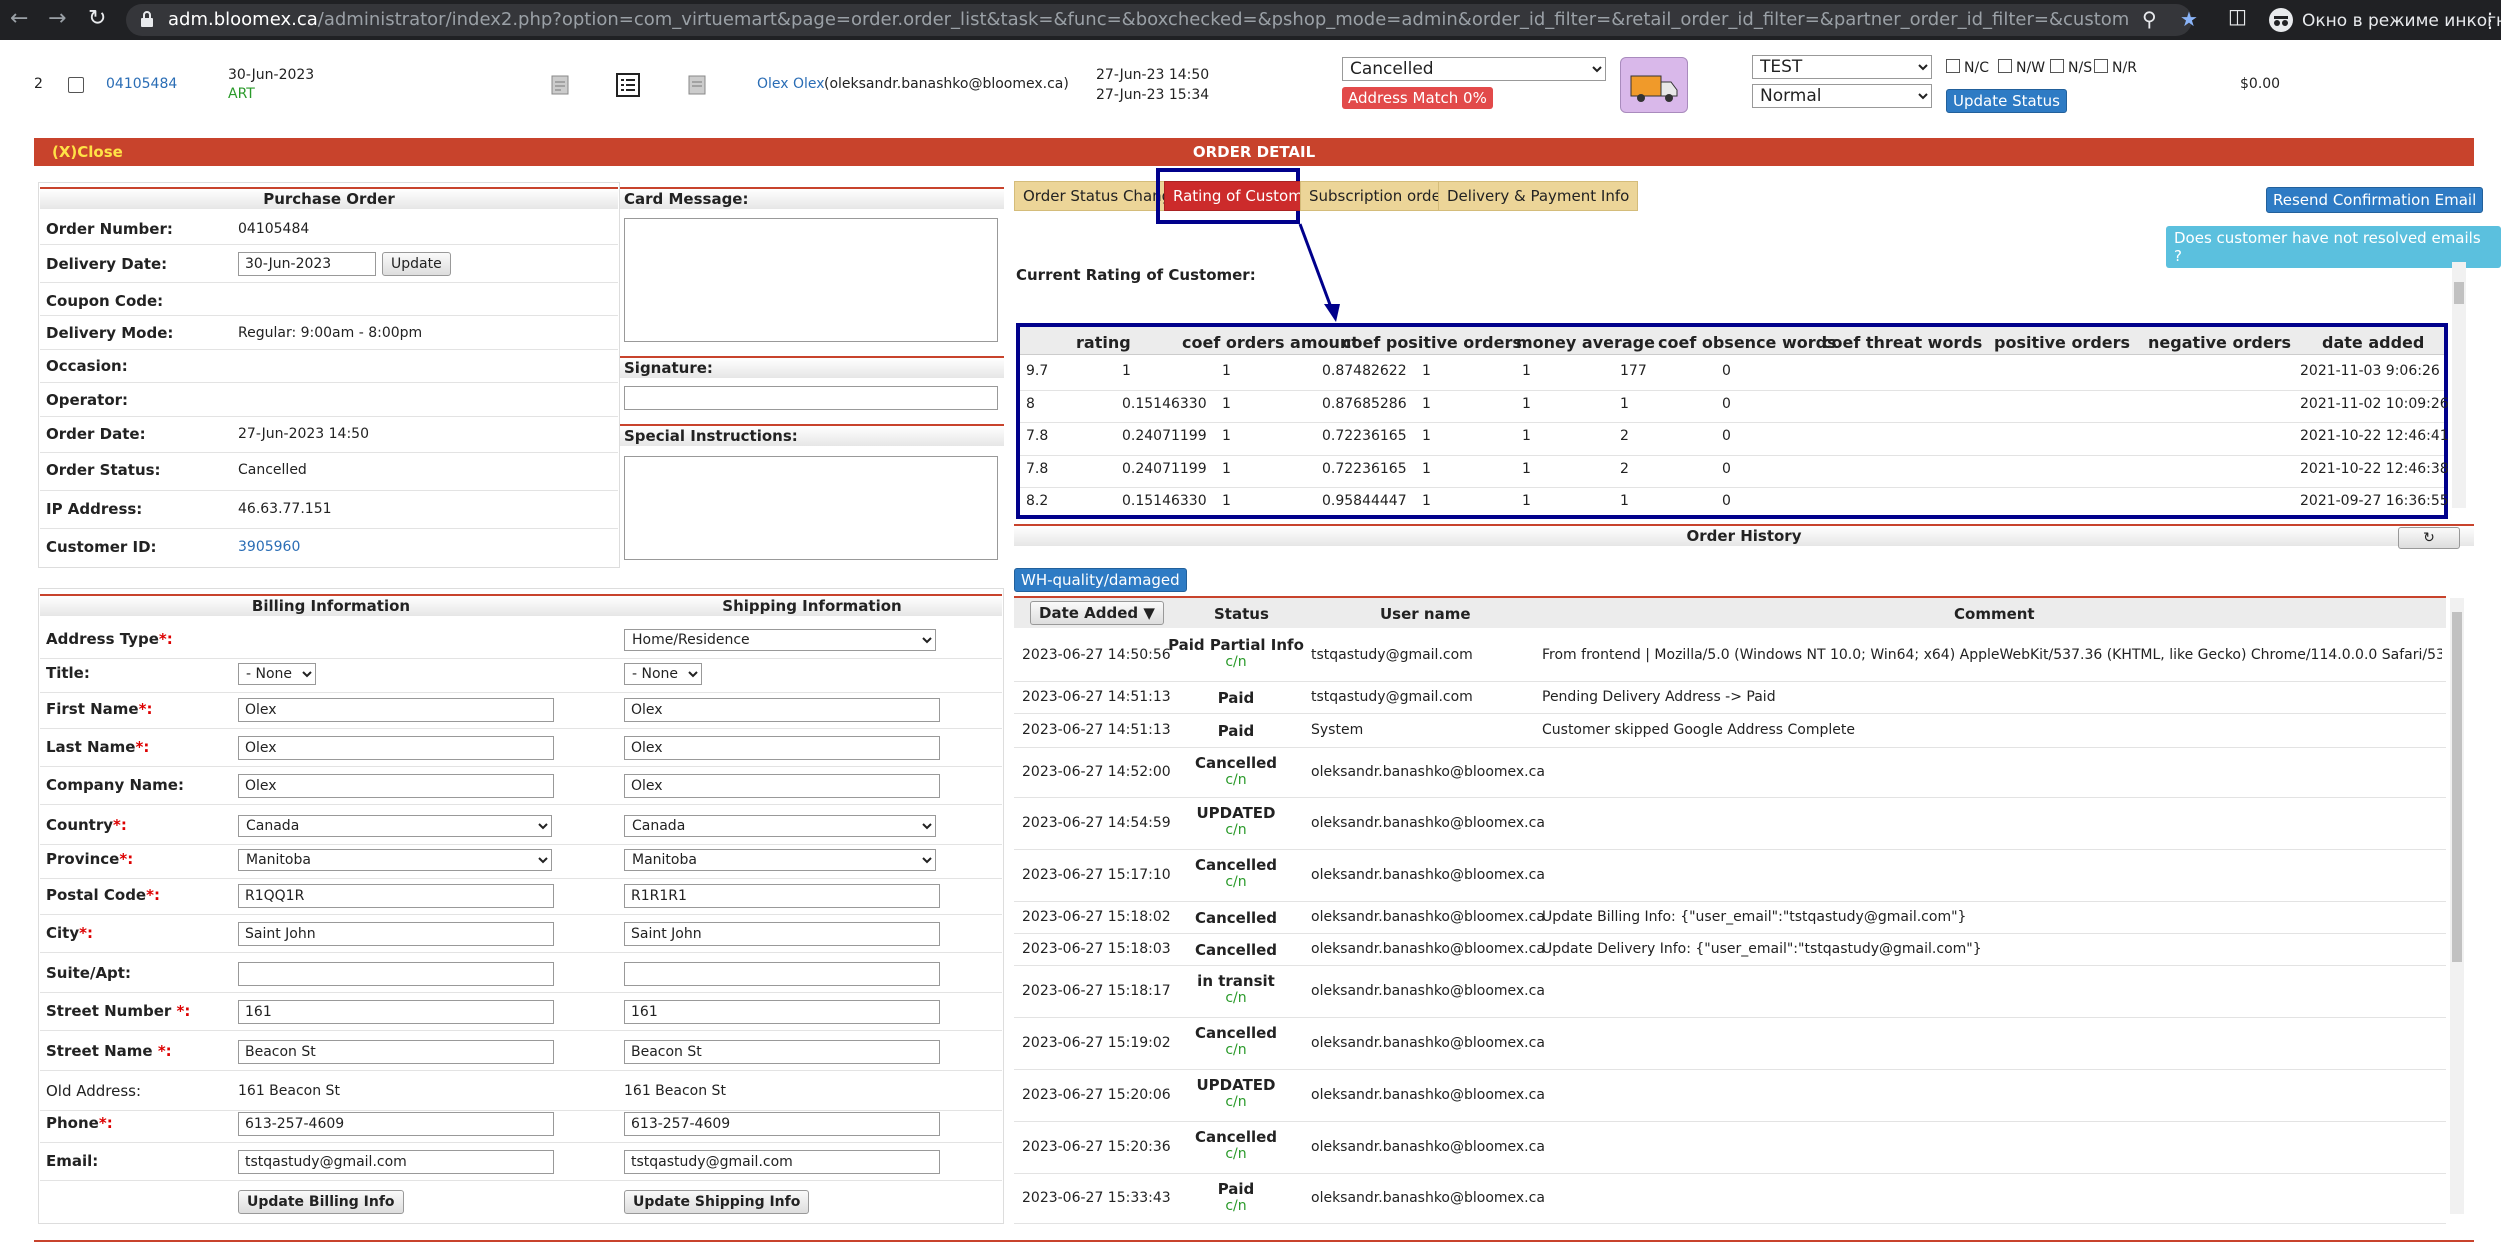 Image resolution: width=2501 pixels, height=1247 pixels. What do you see at coordinates (69, 933) in the screenshot?
I see `city-label: City*:` at bounding box center [69, 933].